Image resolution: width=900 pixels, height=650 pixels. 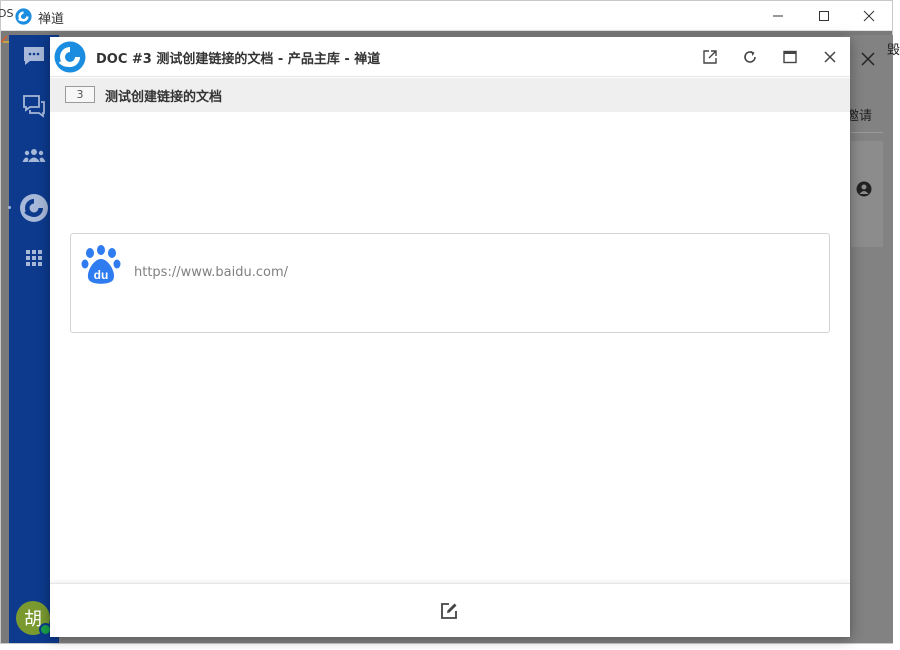 What do you see at coordinates (9, 207) in the screenshot?
I see `active-indicator` at bounding box center [9, 207].